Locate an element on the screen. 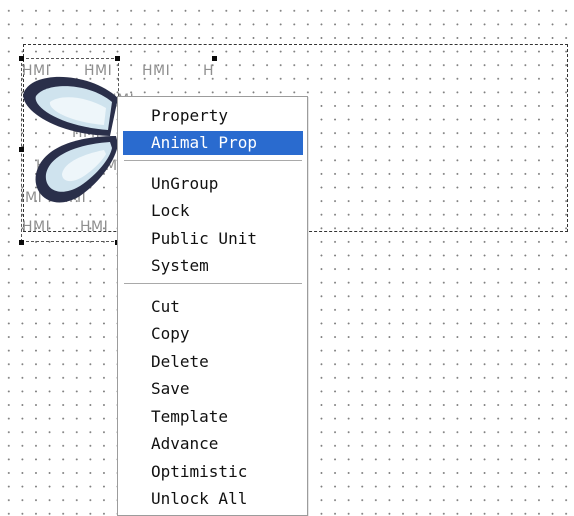  object-selection-frame is located at coordinates (70, 150).